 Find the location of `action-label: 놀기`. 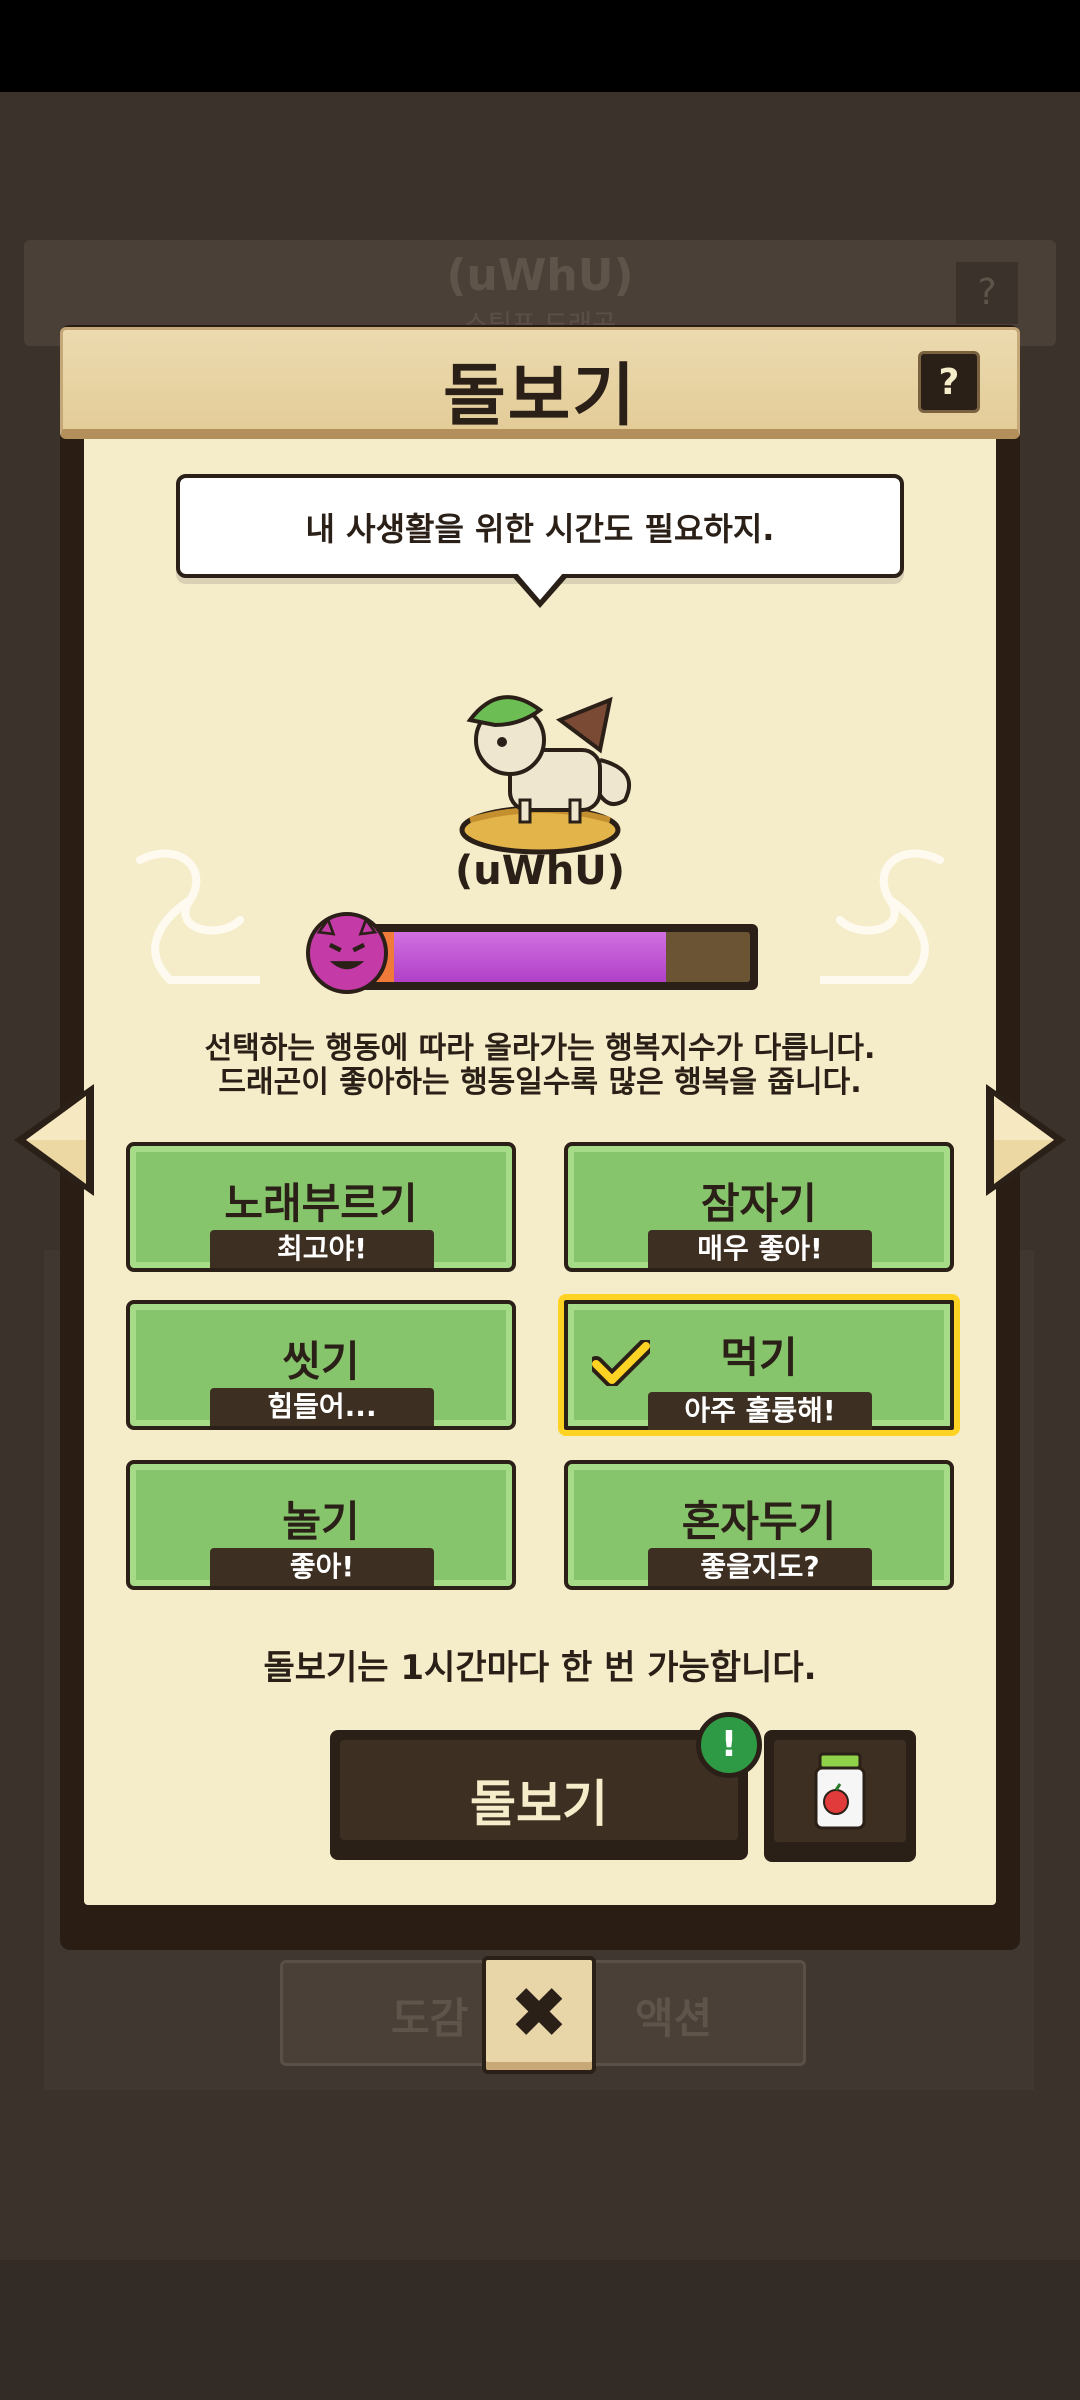

action-label: 놀기 is located at coordinates (321, 1521).